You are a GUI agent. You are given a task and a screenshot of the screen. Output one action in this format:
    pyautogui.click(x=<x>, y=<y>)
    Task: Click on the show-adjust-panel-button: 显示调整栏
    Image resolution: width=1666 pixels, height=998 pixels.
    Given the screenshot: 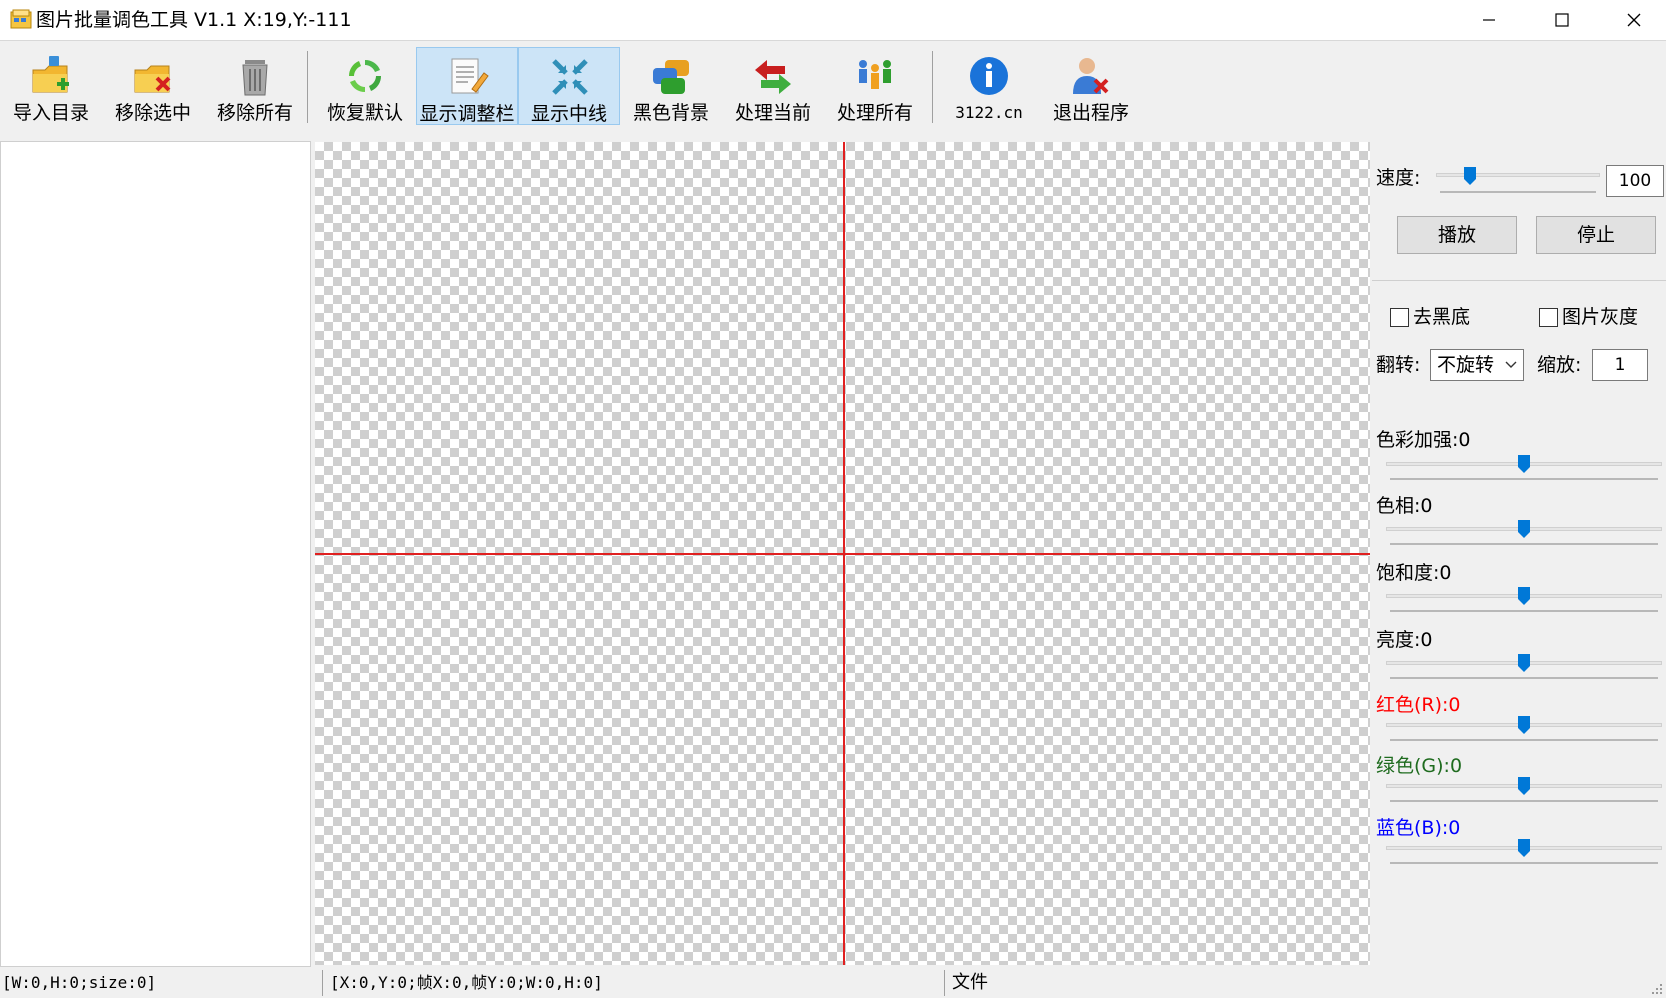 What is the action you would take?
    pyautogui.click(x=467, y=86)
    